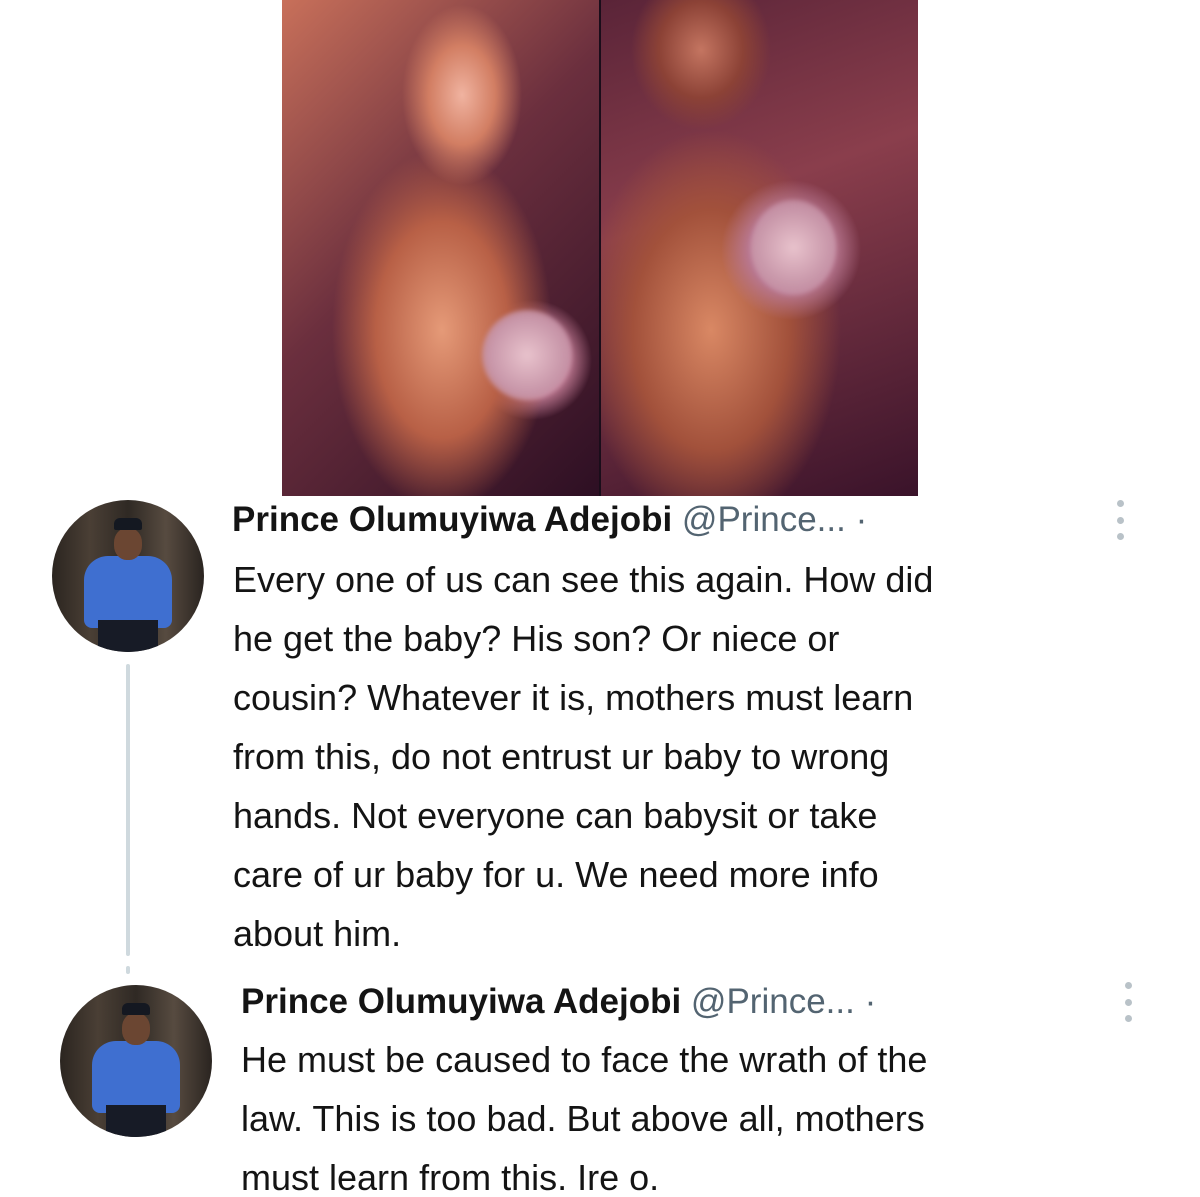 The width and height of the screenshot is (1200, 1197). I want to click on tweet-header: Prince Olumuyiwa Adejobi @Prince... ·, so click(558, 1002).